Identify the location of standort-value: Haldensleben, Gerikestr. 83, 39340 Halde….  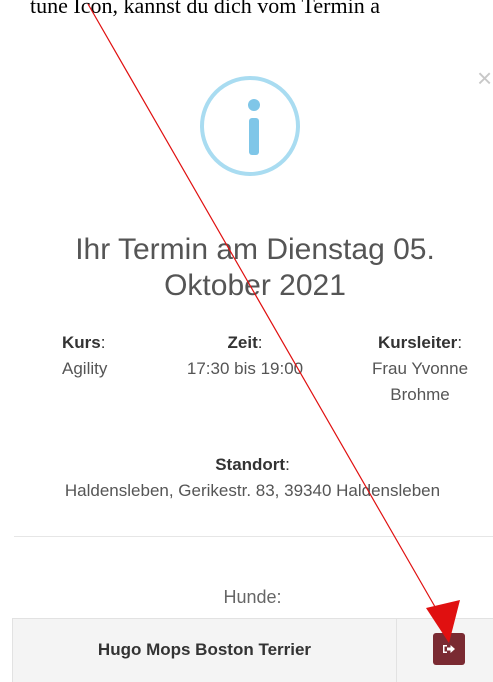
(252, 490).